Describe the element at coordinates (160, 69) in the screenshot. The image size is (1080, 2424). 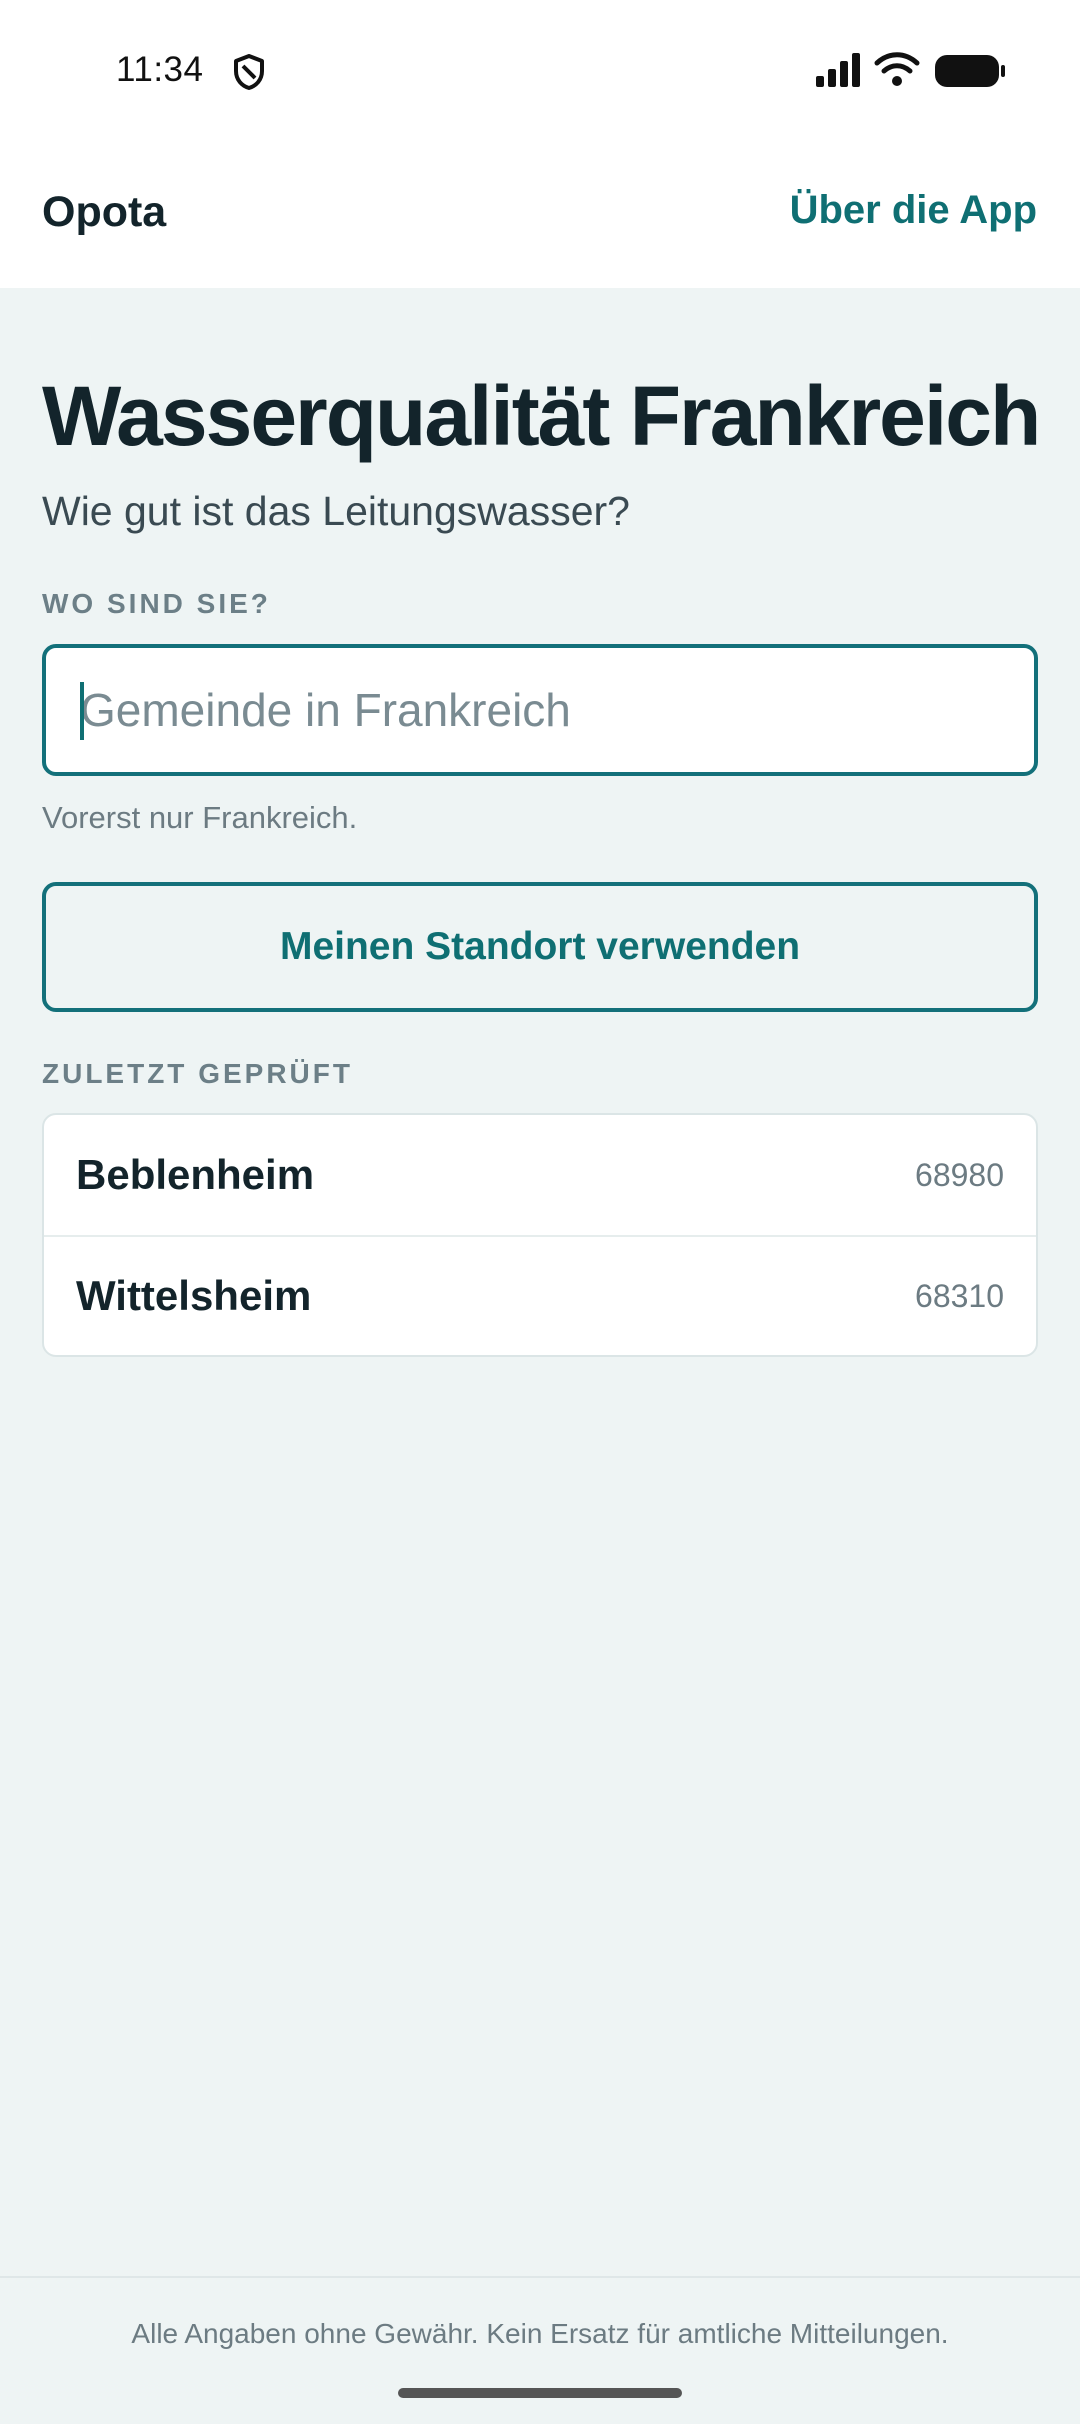
I see `status-time: 11:34` at that location.